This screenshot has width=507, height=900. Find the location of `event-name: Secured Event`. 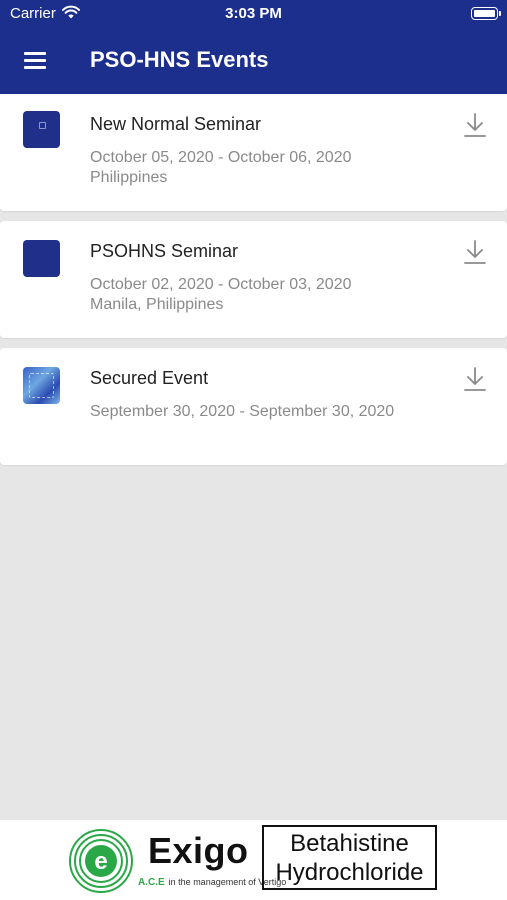

event-name: Secured Event is located at coordinates (149, 378).